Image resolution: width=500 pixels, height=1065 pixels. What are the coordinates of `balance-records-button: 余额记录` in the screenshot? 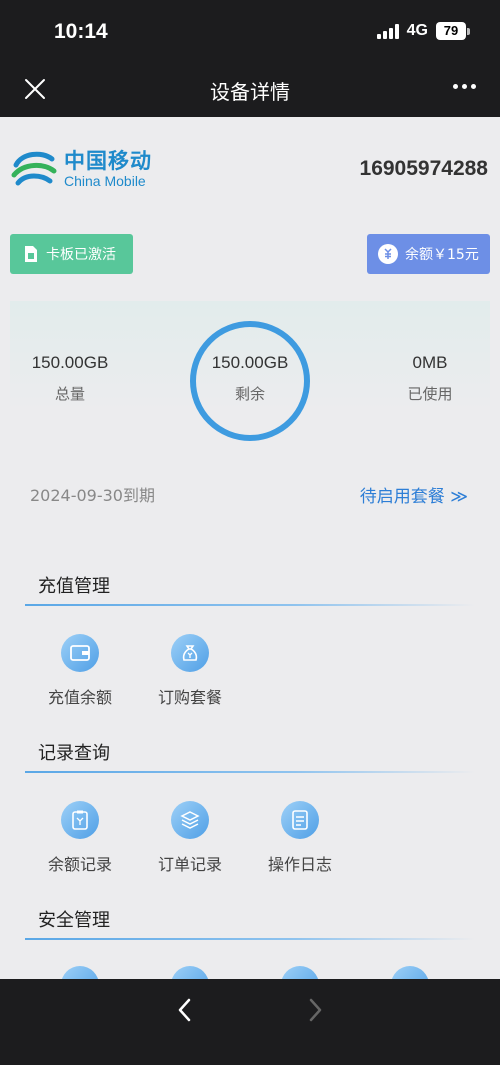 It's located at (80, 838).